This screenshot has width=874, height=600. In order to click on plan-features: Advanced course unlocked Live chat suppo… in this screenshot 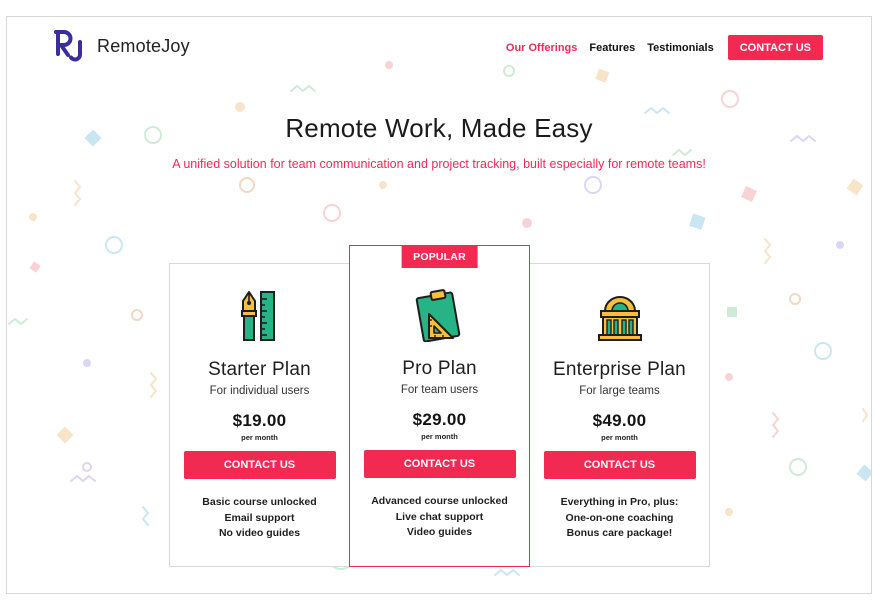, I will do `click(439, 517)`.